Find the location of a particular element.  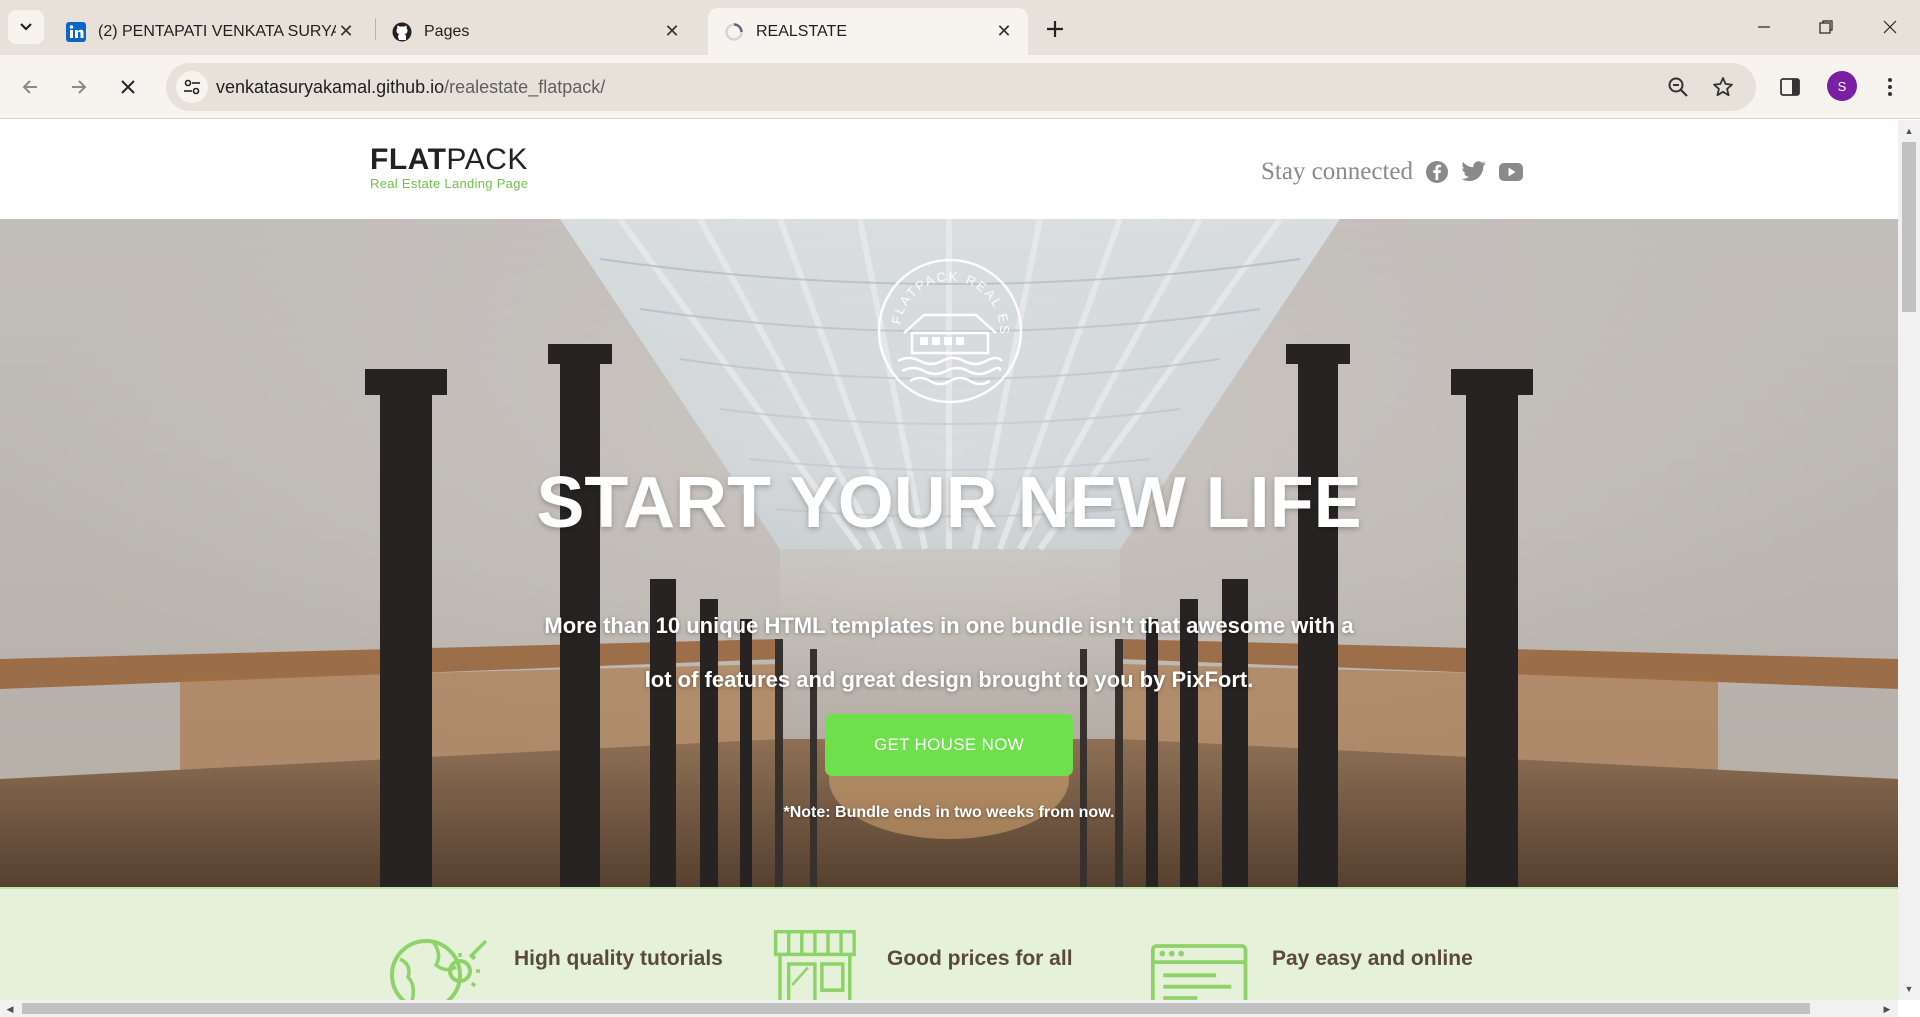

tab-realstate: REALSTATE ✕ is located at coordinates (868, 31).